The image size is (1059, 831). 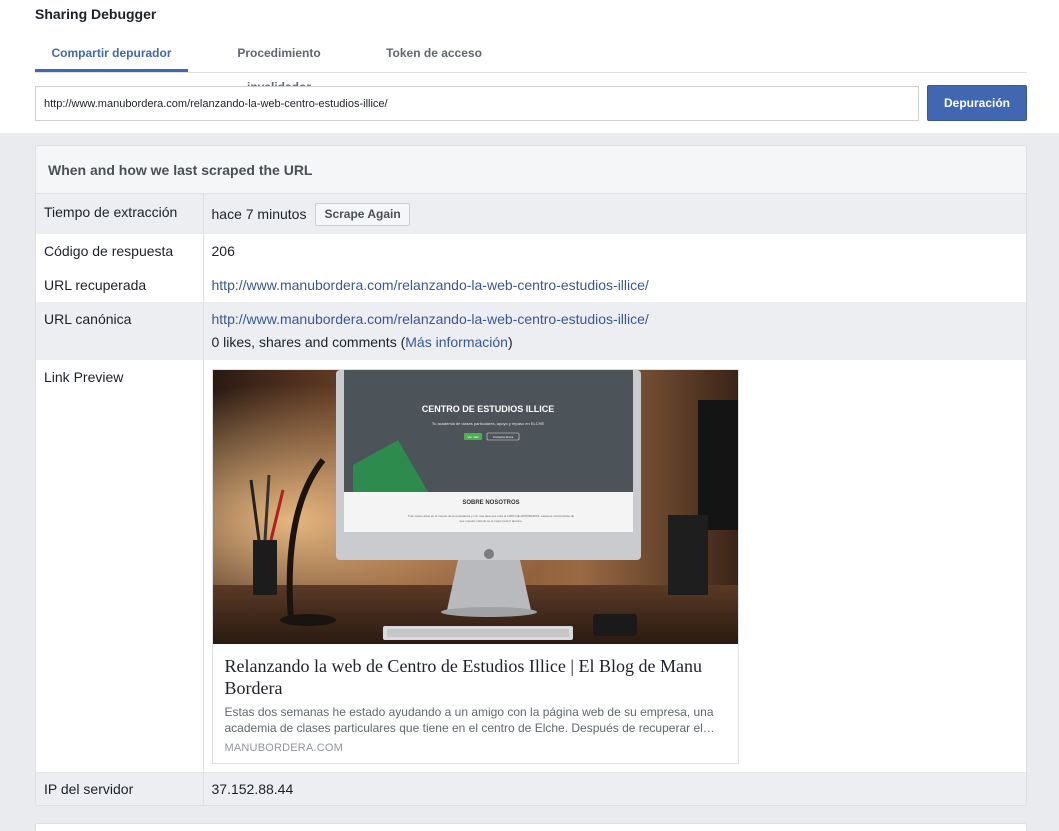 What do you see at coordinates (120, 331) in the screenshot?
I see `canonical-url-label: URL canónica` at bounding box center [120, 331].